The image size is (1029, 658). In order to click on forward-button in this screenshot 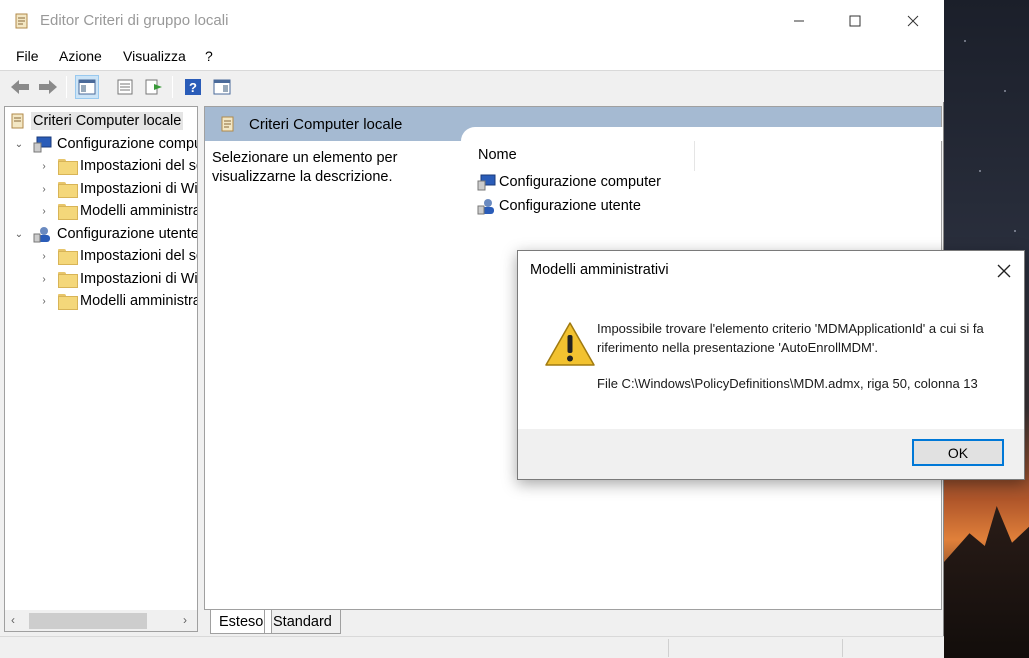, I will do `click(48, 87)`.